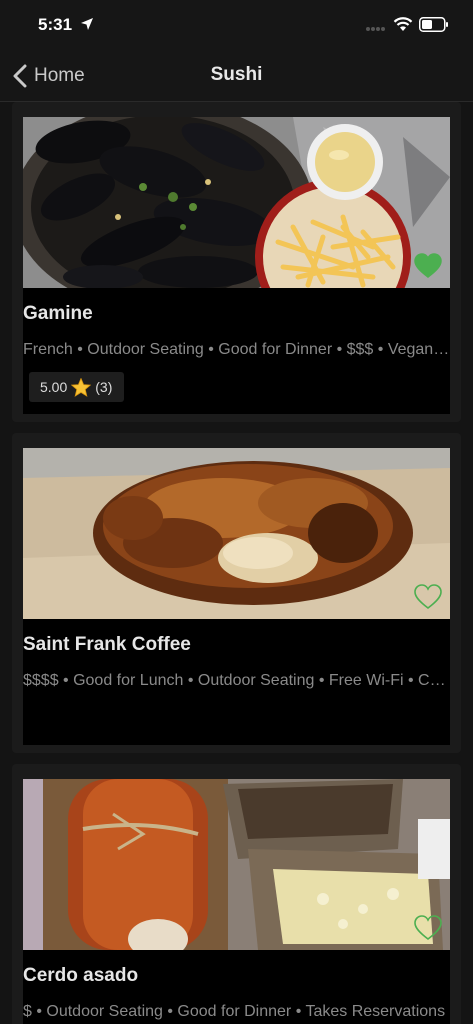  I want to click on status-time: 5:31, so click(55, 24).